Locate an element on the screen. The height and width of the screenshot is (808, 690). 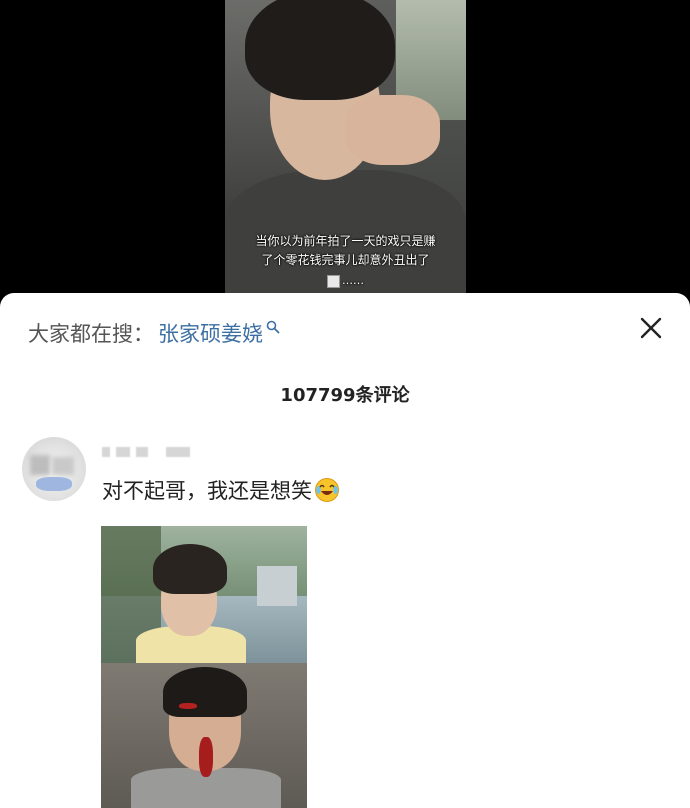
username-blurred is located at coordinates (146, 452).